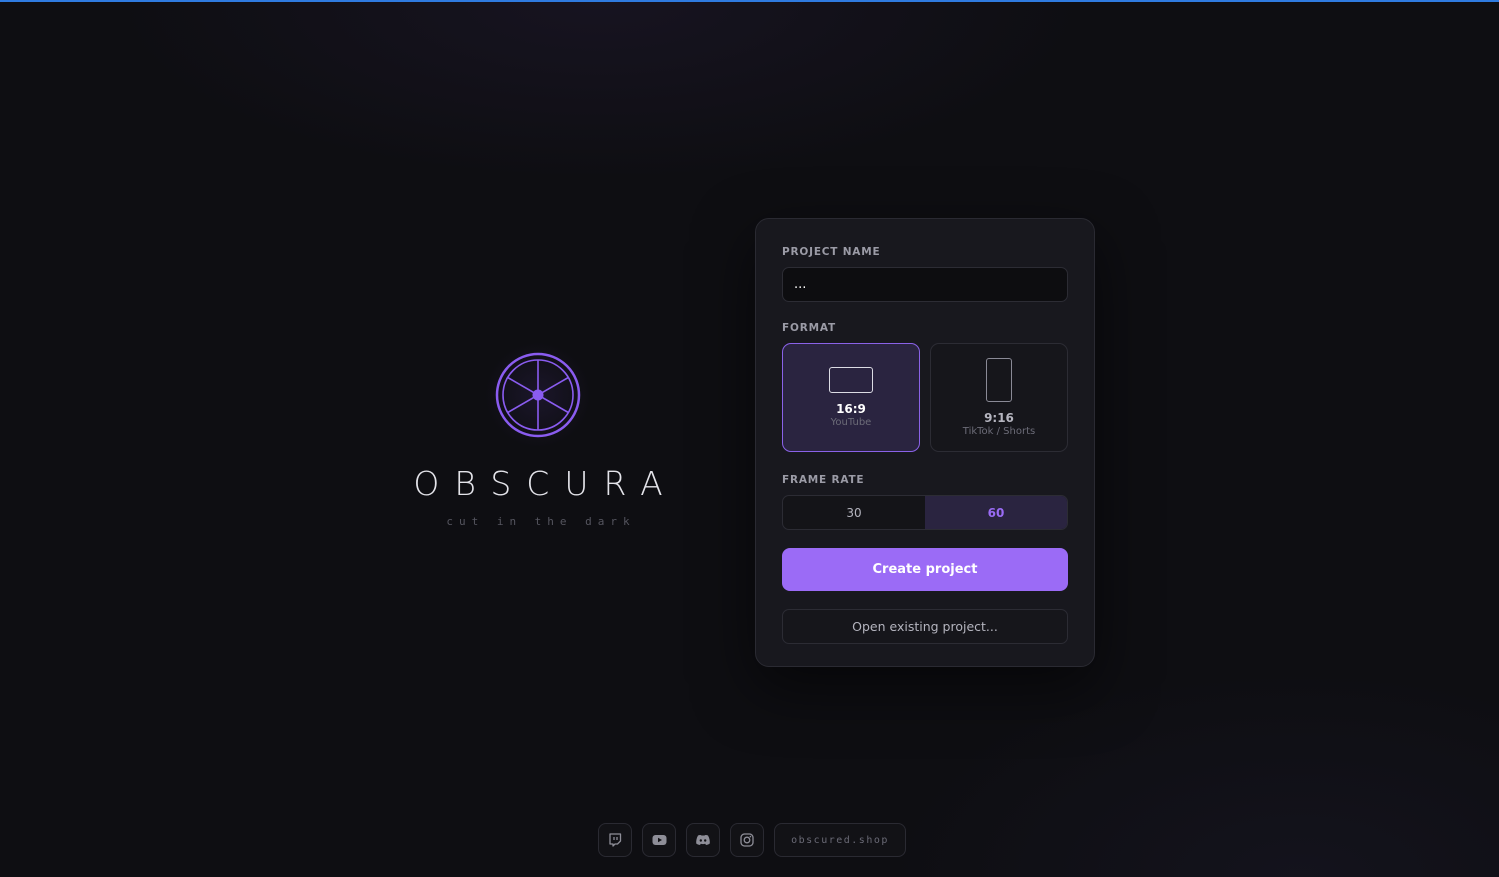 This screenshot has height=877, width=1499. I want to click on format-label: FORMAT, so click(809, 328).